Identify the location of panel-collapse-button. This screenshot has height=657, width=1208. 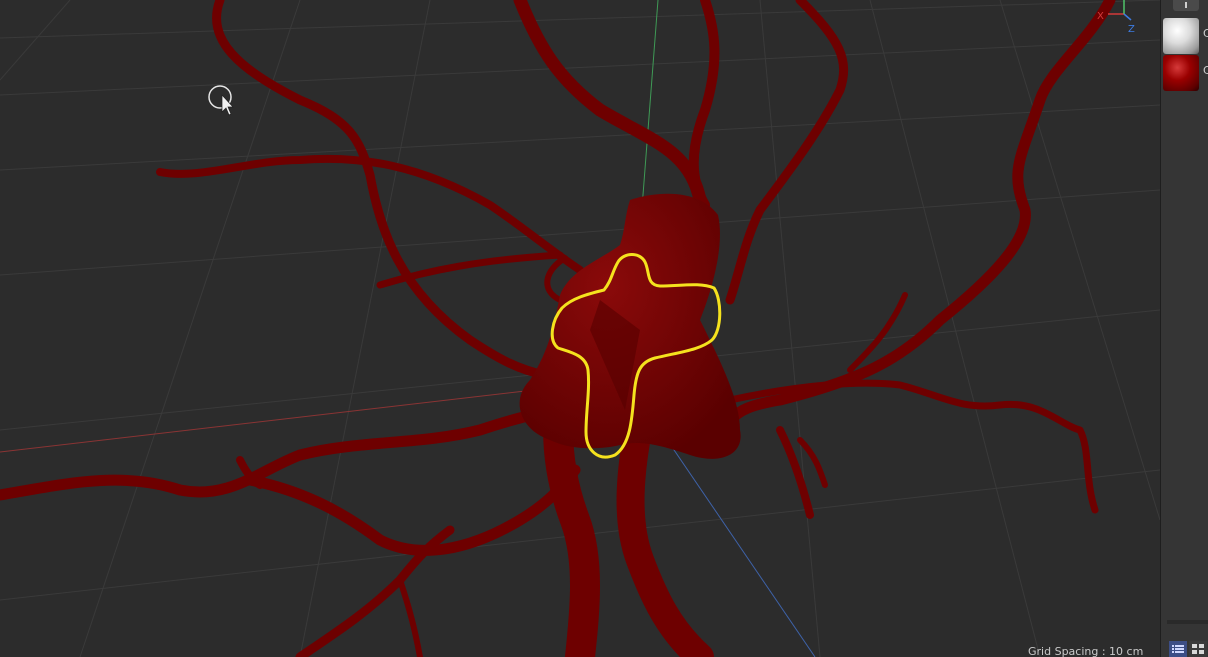
(1186, 5).